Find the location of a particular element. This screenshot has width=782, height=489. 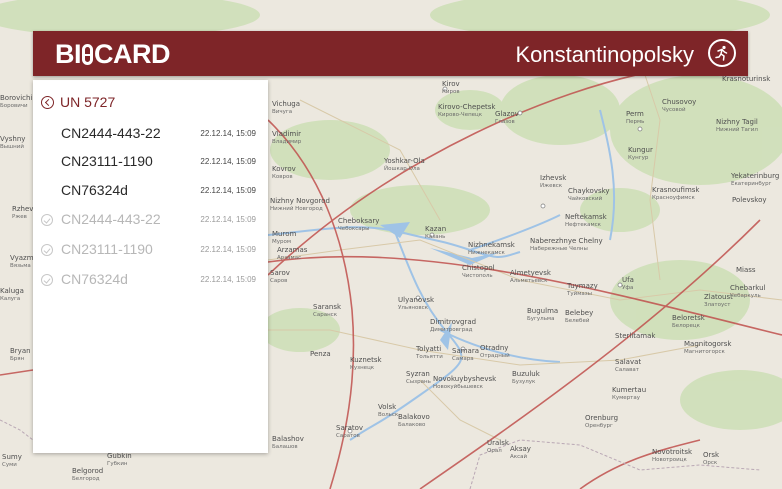

map-label: Vladimir Владимир is located at coordinates (287, 137).